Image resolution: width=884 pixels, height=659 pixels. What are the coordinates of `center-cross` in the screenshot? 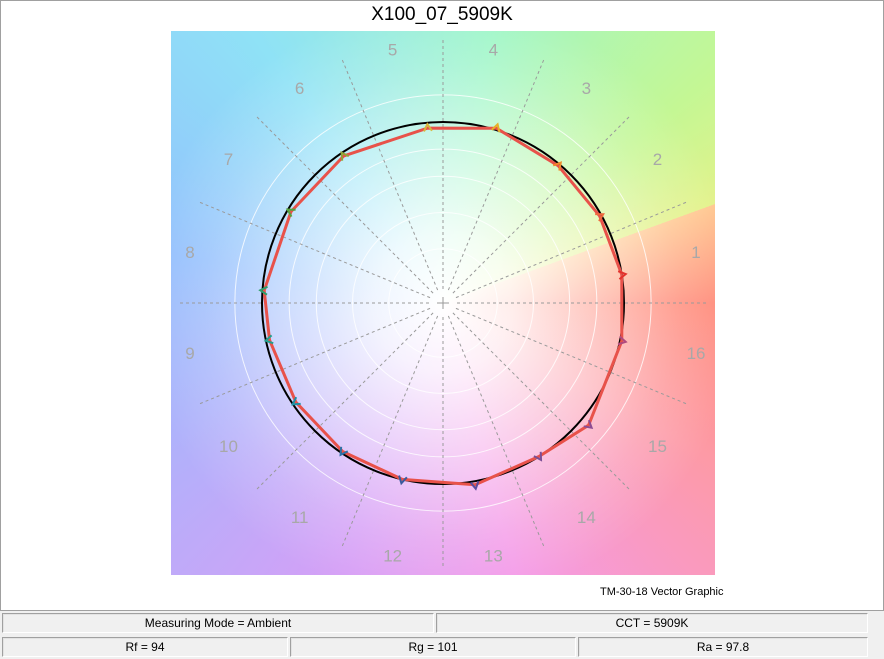 It's located at (443, 303).